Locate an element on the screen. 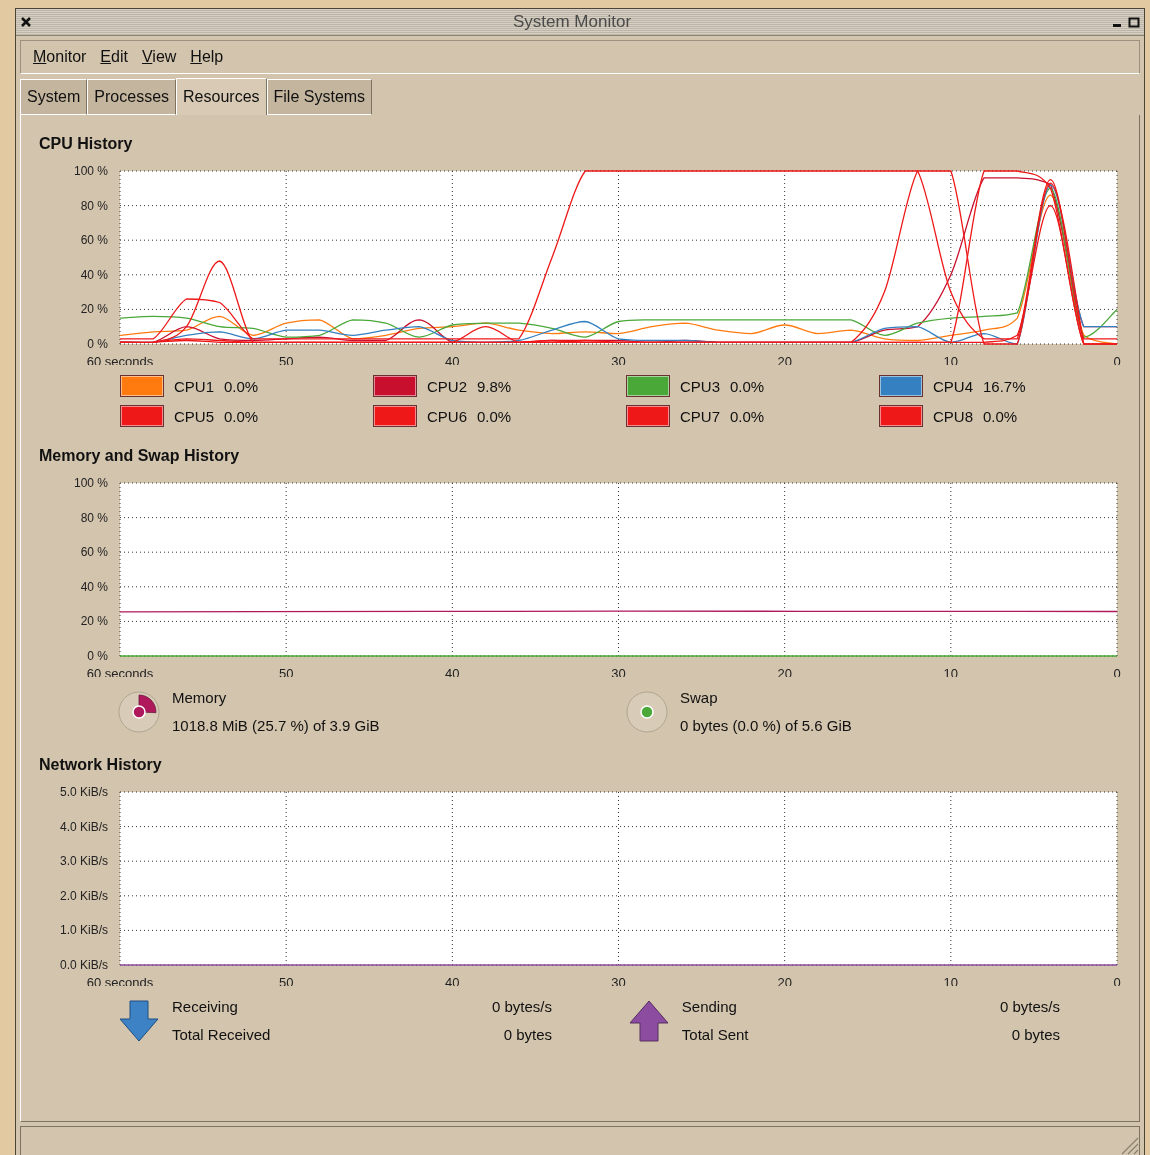  stat-label: Total Sent is located at coordinates (715, 1034).